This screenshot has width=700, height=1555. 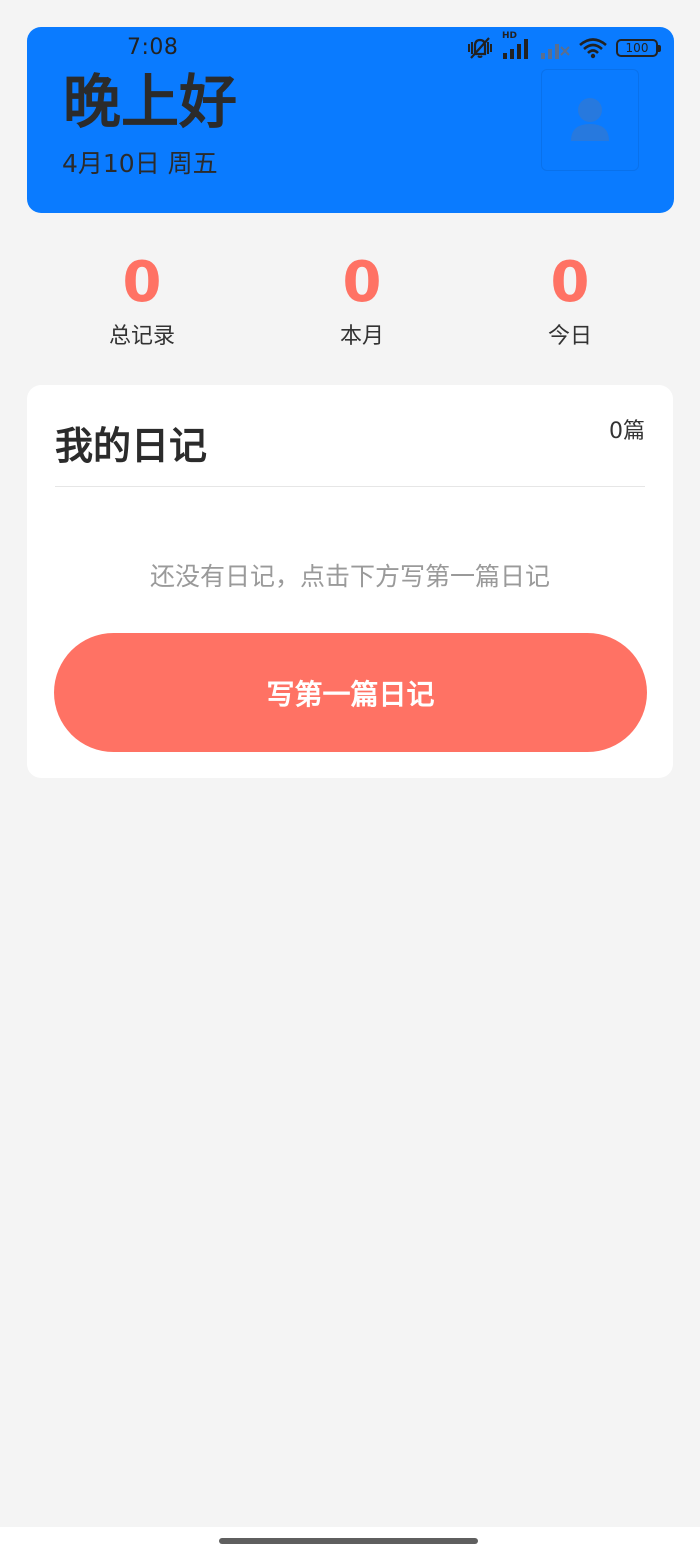 What do you see at coordinates (348, 1541) in the screenshot?
I see `home-indicator` at bounding box center [348, 1541].